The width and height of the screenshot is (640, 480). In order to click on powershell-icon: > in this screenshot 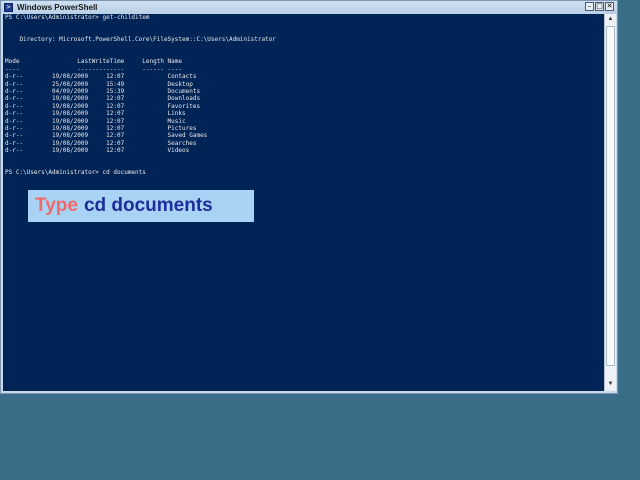, I will do `click(8, 7)`.